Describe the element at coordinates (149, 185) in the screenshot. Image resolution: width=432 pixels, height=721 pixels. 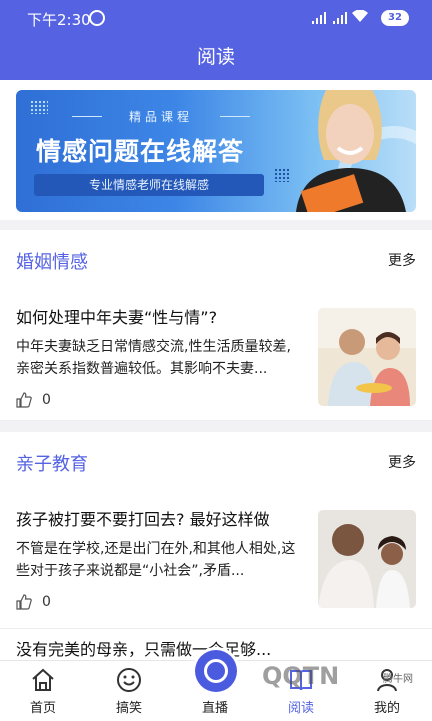
I see `banner-subline: 专业情感老师在线解感` at that location.